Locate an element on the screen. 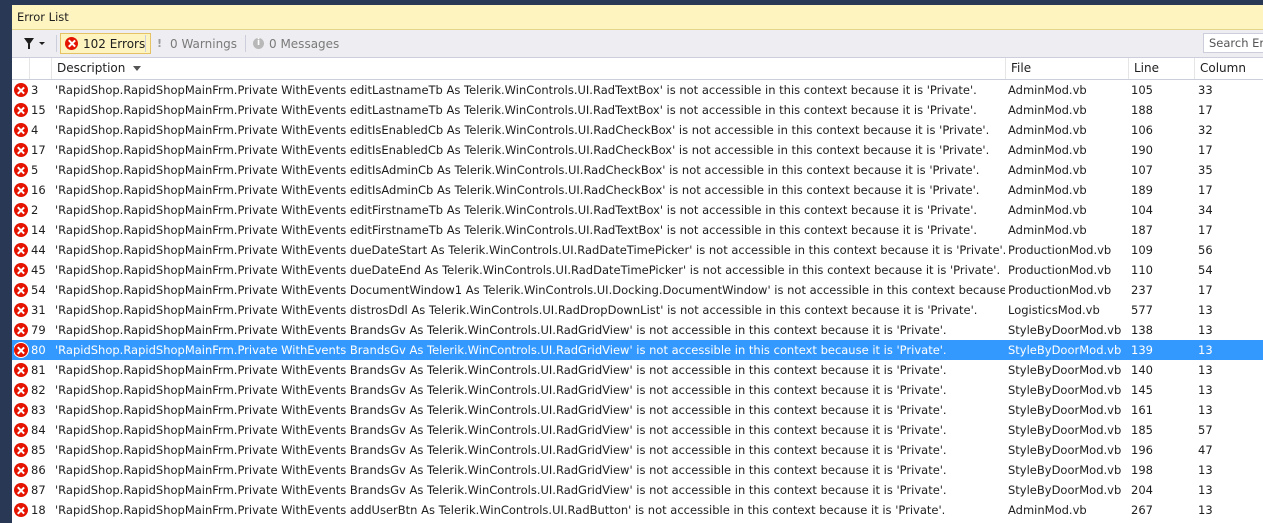 This screenshot has width=1263, height=523. messages-filter-button: i 0 Messages is located at coordinates (296, 43).